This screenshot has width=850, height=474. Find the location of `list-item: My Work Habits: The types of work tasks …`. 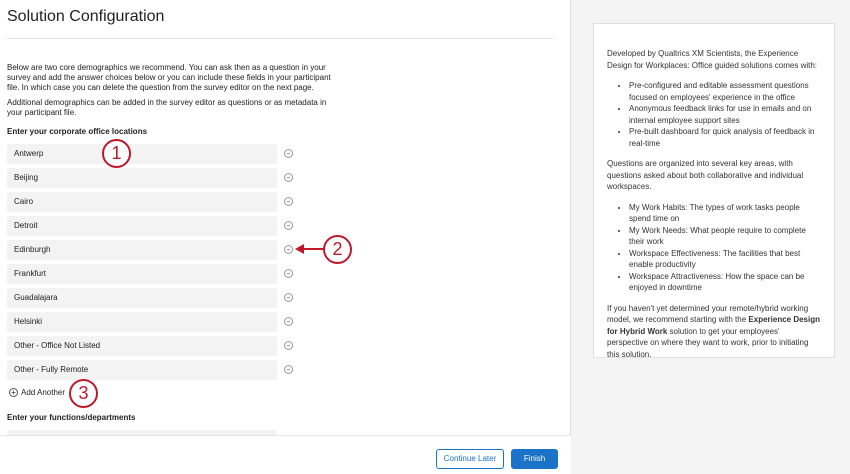

list-item: My Work Habits: The types of work tasks … is located at coordinates (725, 213).